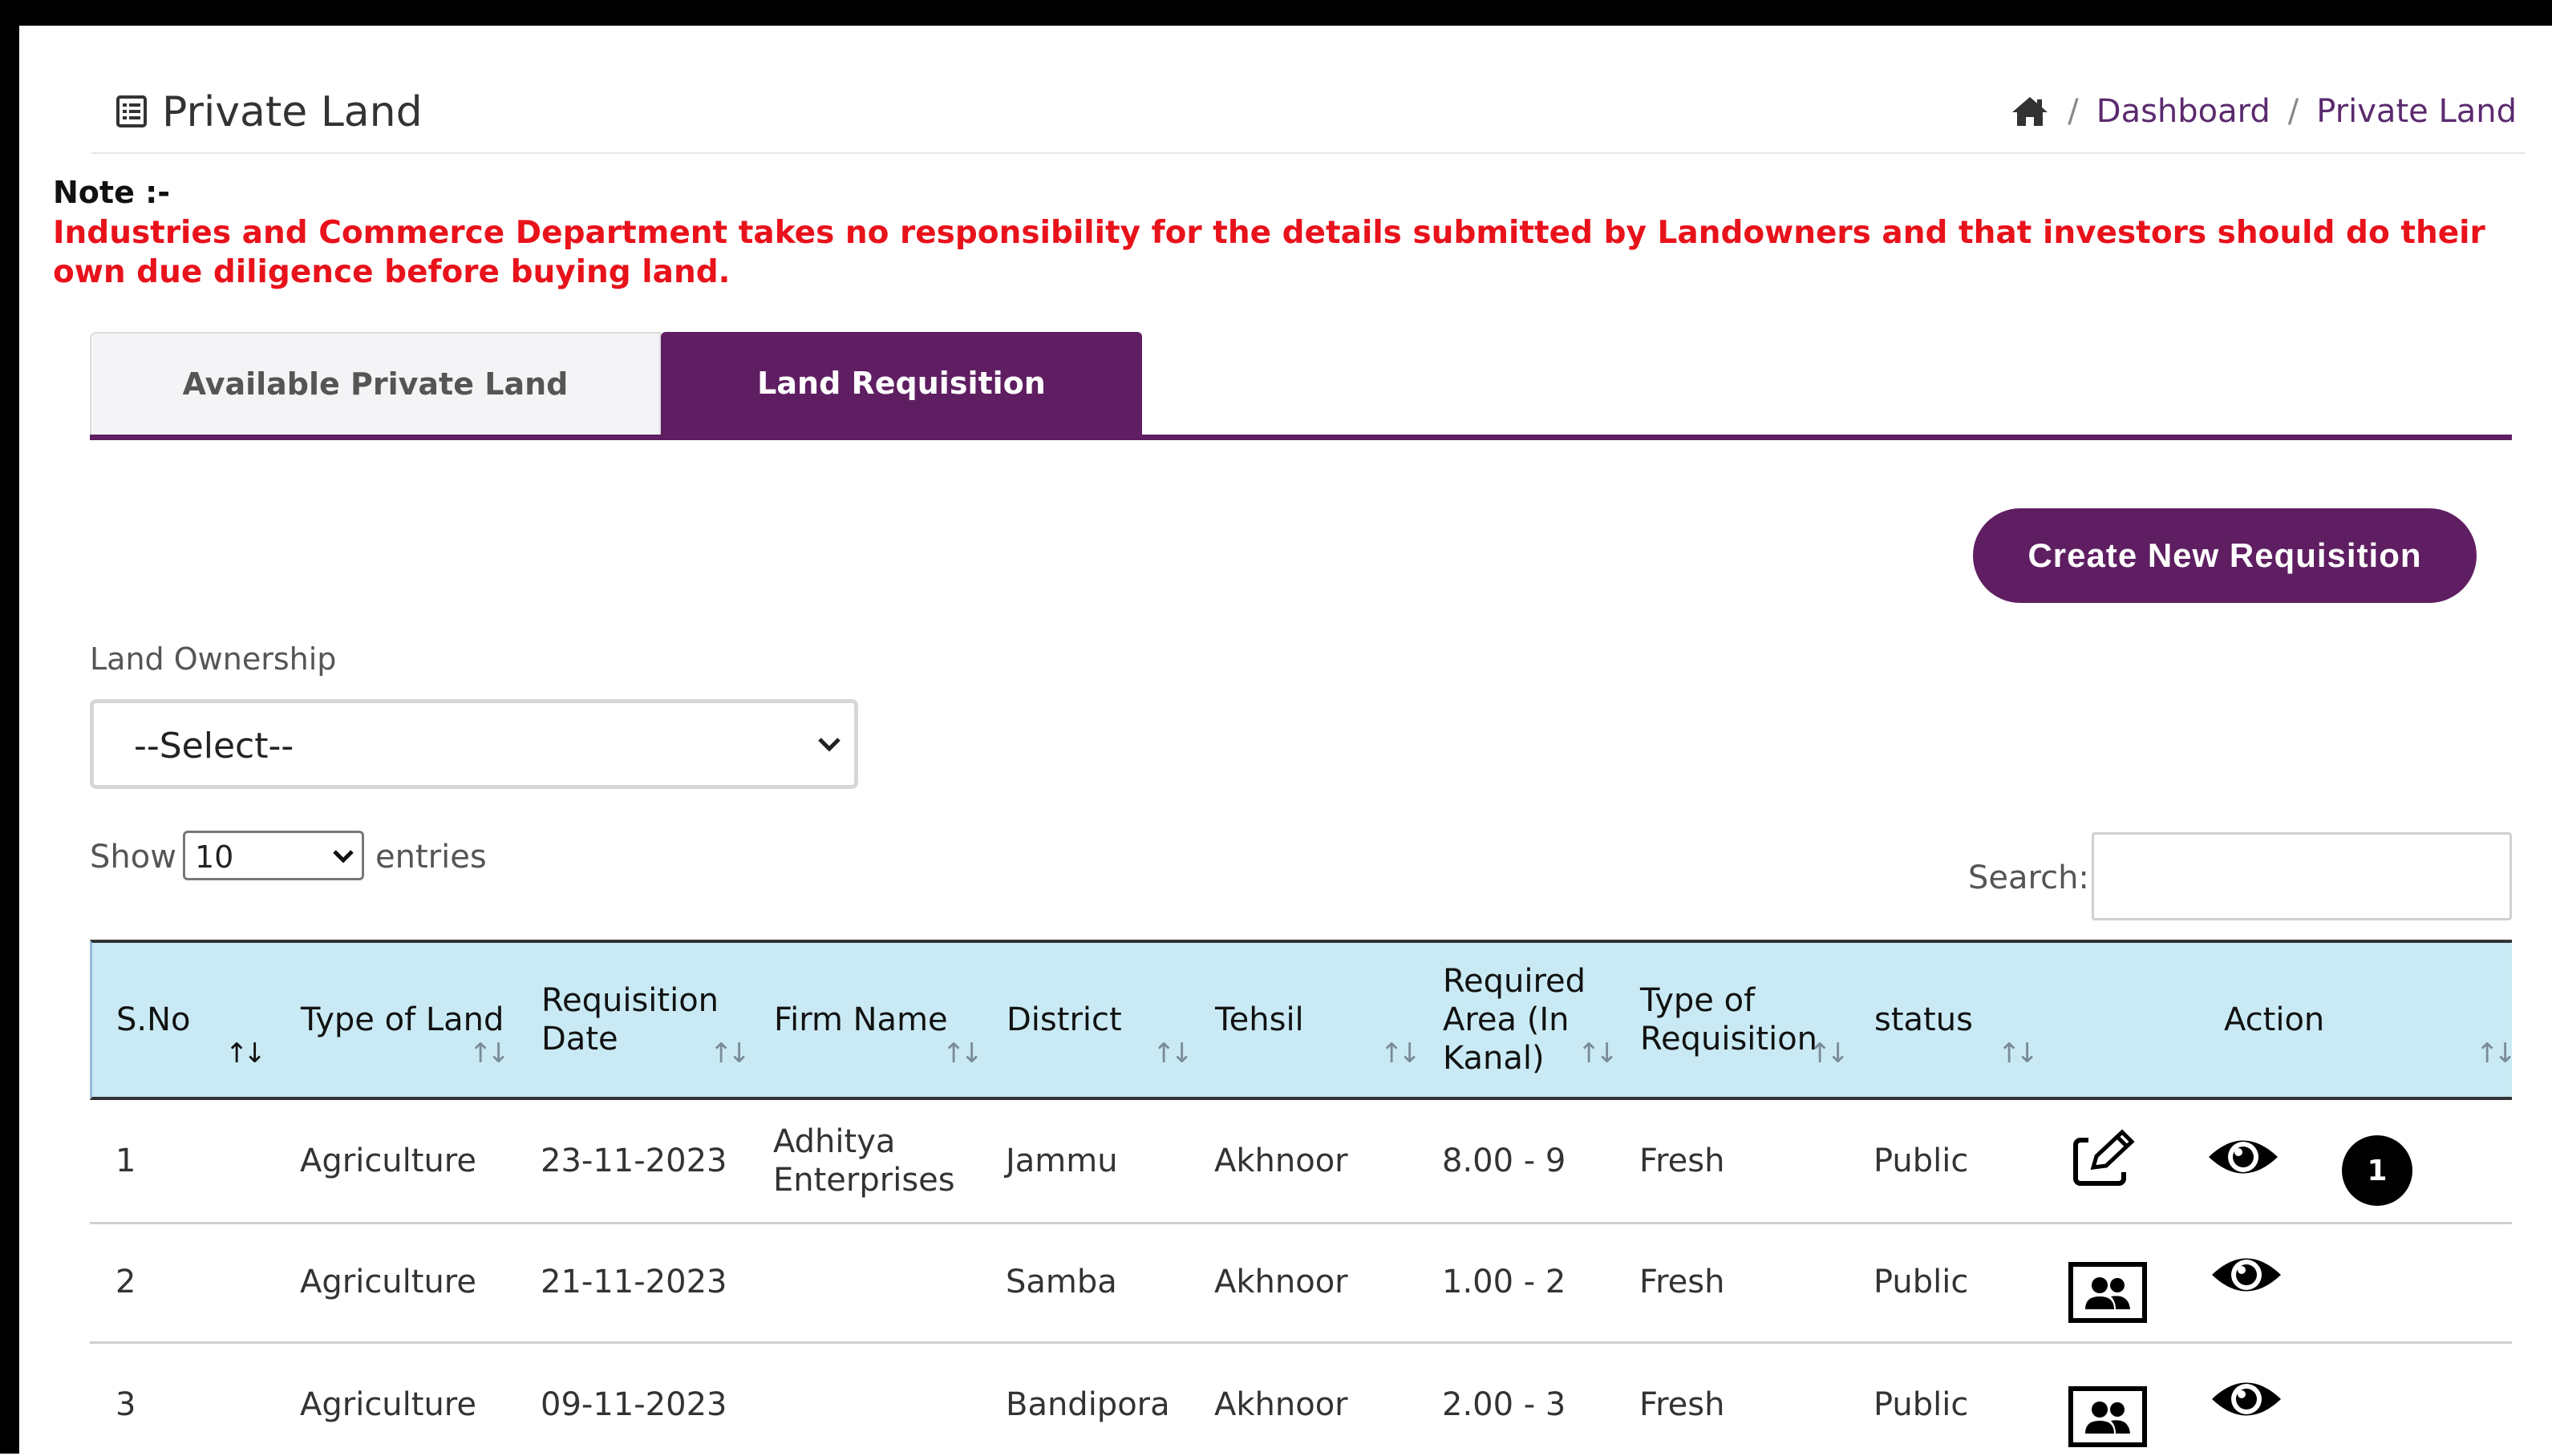 The height and width of the screenshot is (1456, 2552). What do you see at coordinates (2377, 1170) in the screenshot?
I see `count-badge: 1` at bounding box center [2377, 1170].